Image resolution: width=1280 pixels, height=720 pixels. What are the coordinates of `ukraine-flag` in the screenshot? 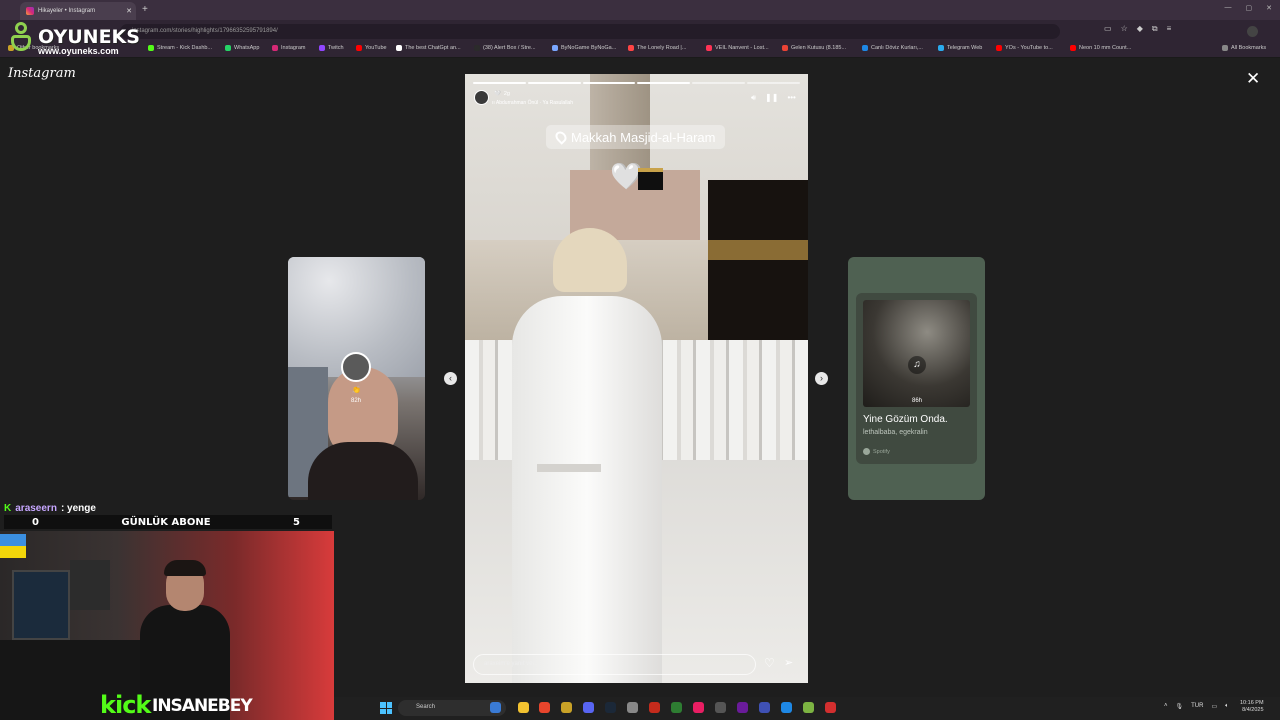 It's located at (13, 546).